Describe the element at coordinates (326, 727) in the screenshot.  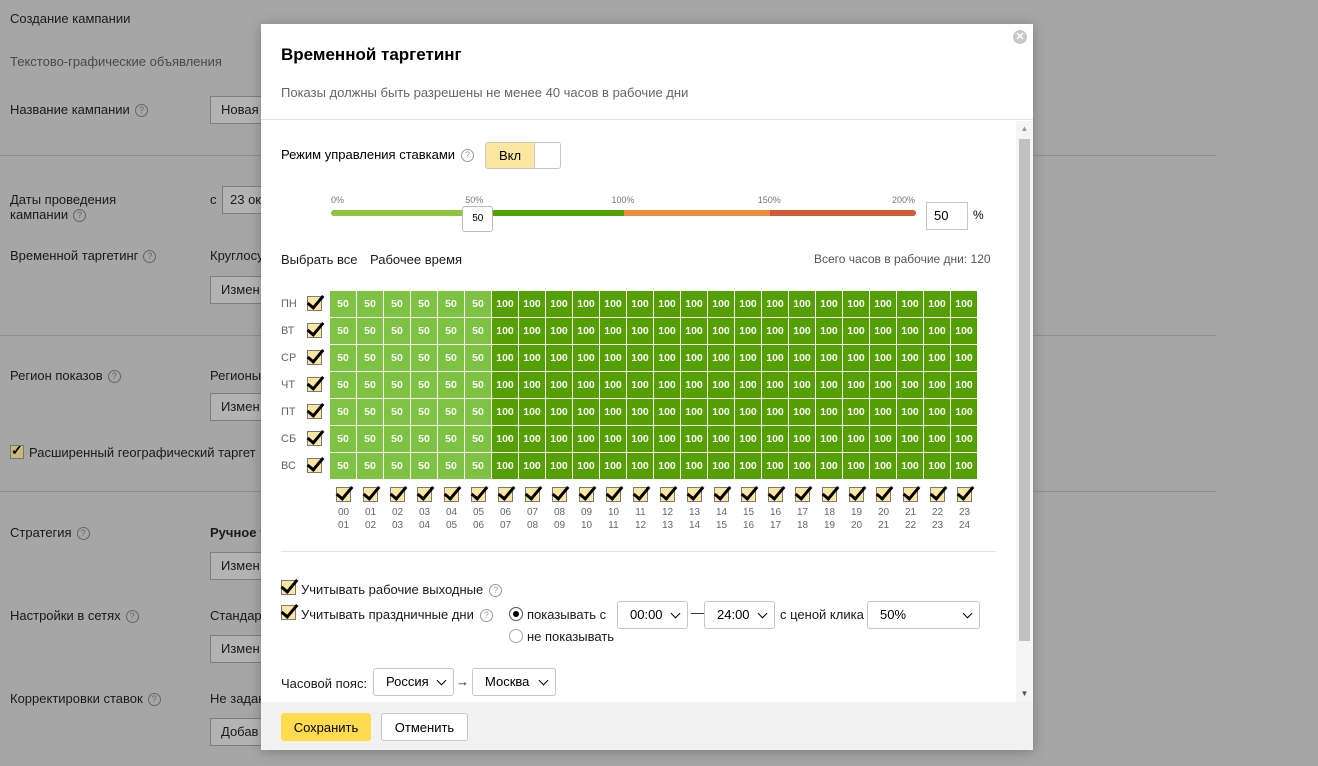
I see `save-button: Сохранить` at that location.